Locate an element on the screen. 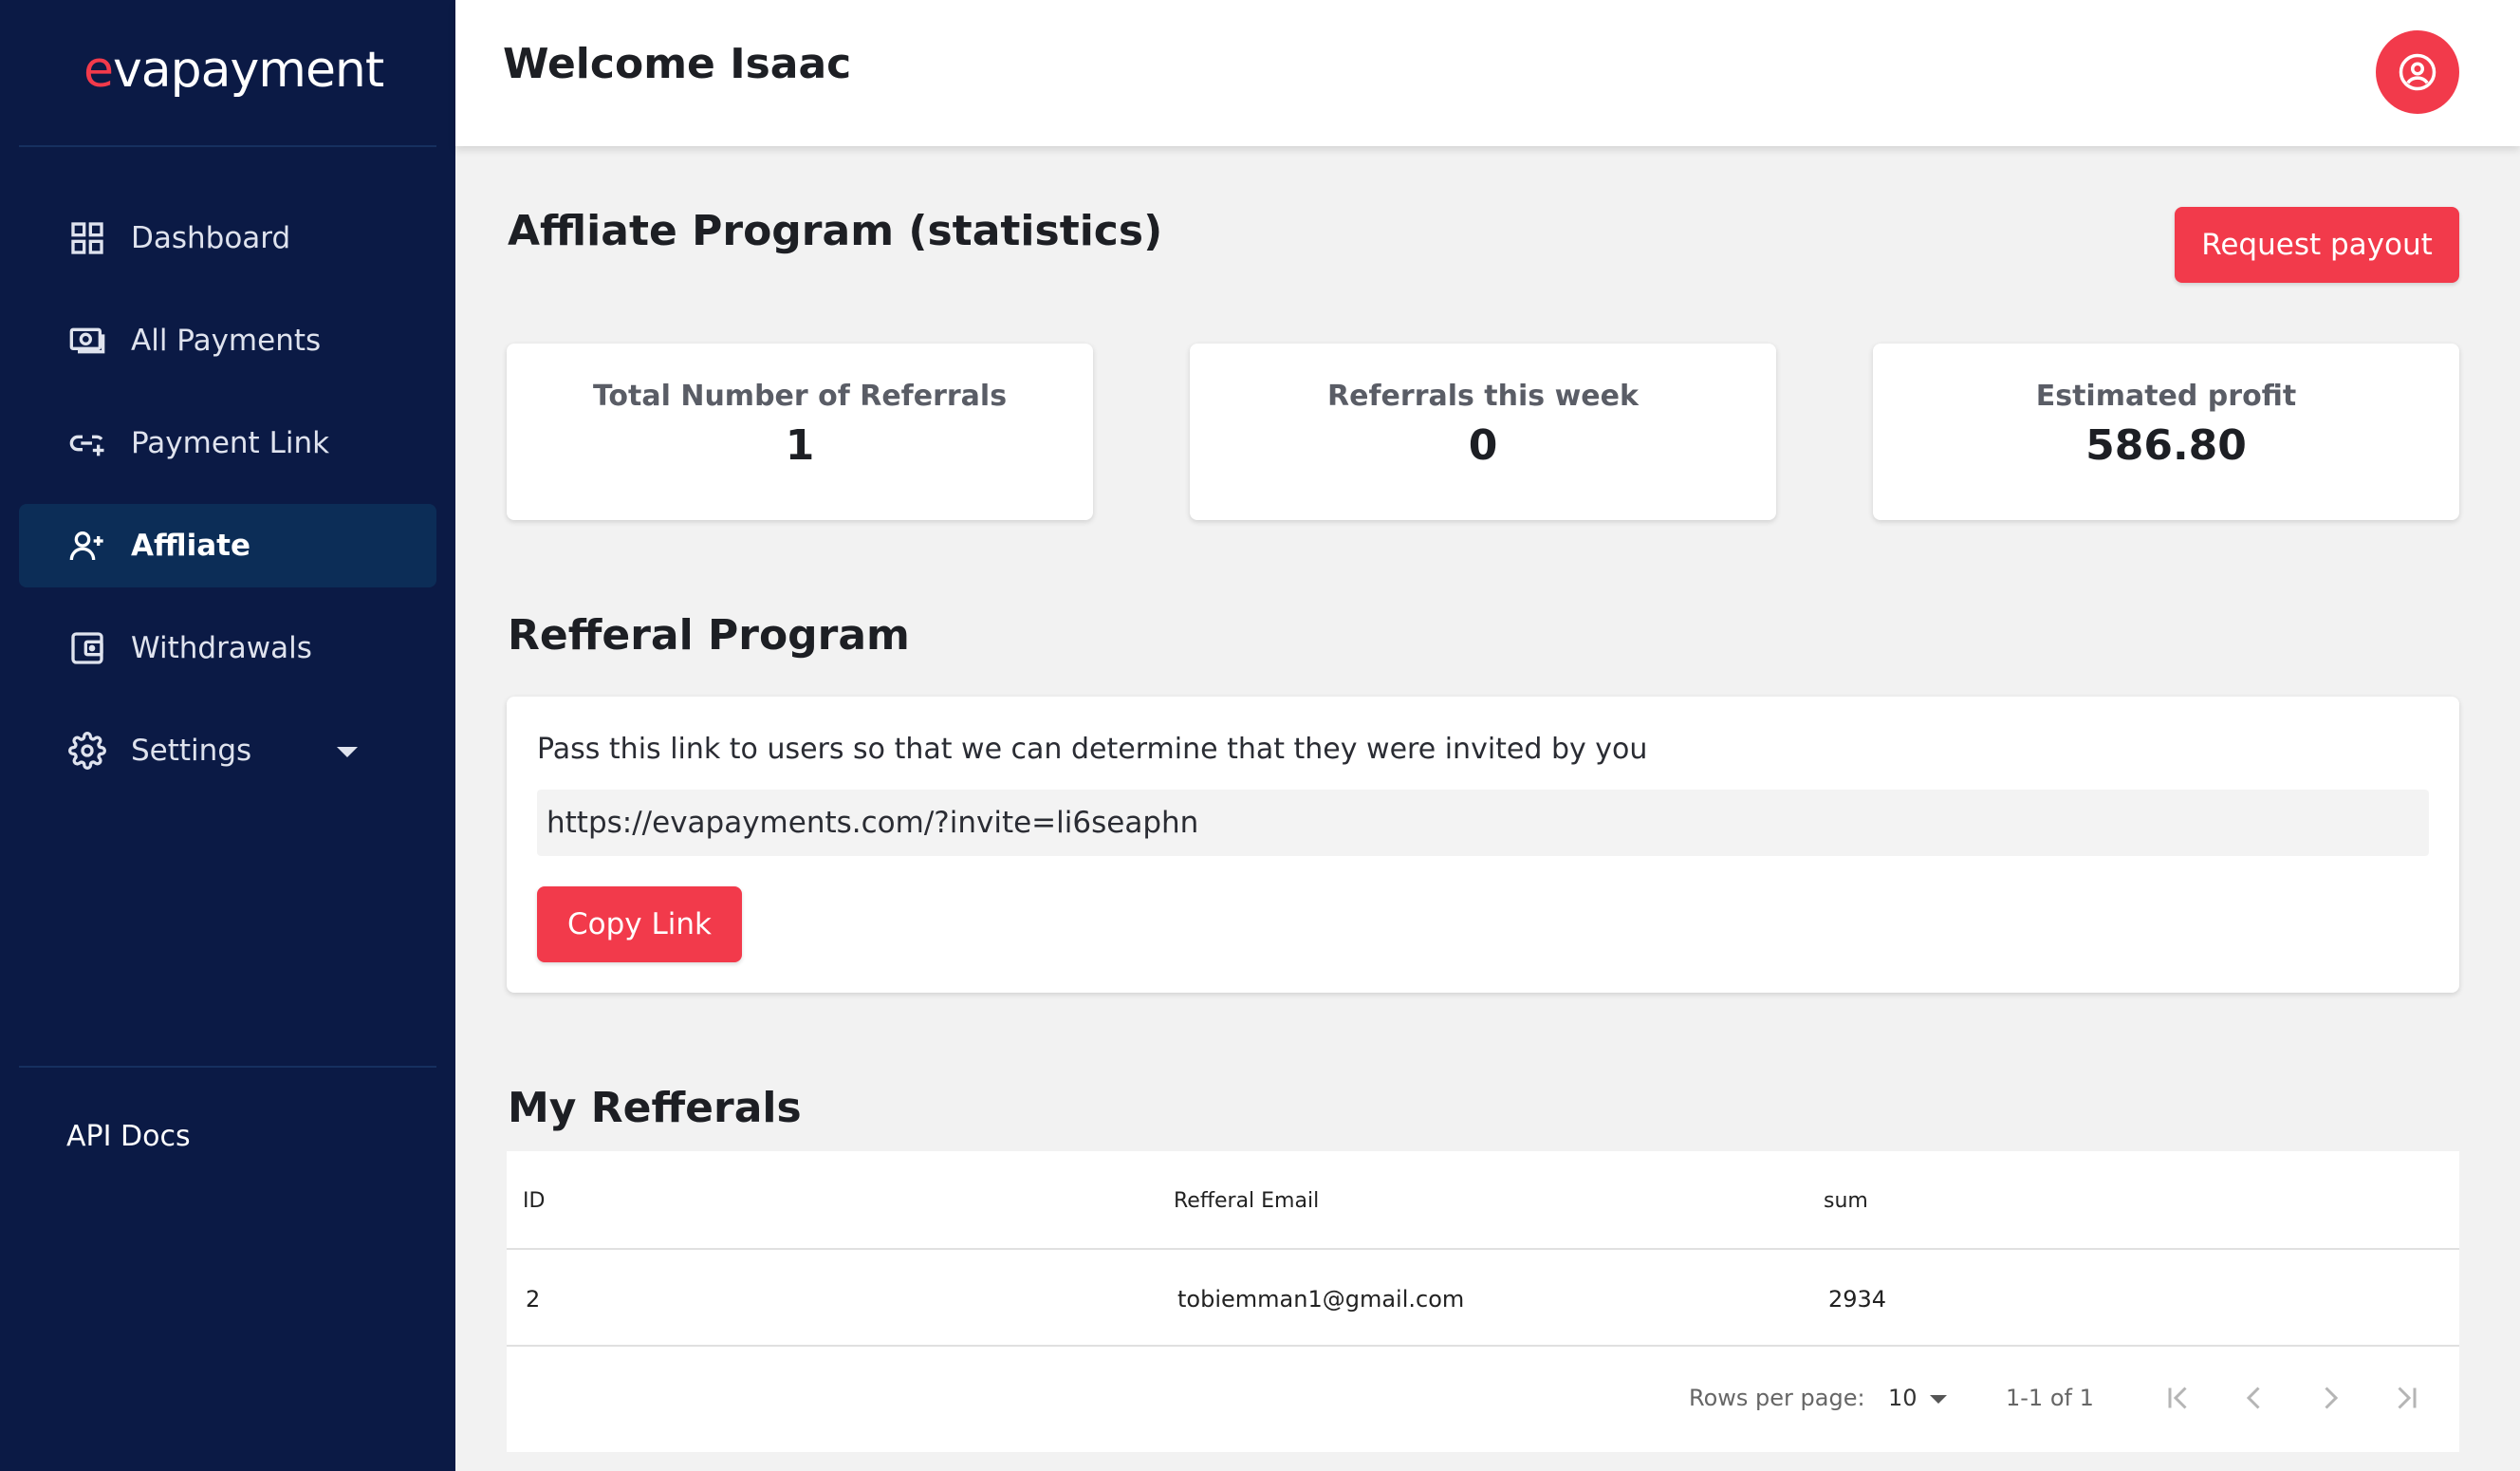 The height and width of the screenshot is (1471, 2520). logo-prefix: e is located at coordinates (99, 70).